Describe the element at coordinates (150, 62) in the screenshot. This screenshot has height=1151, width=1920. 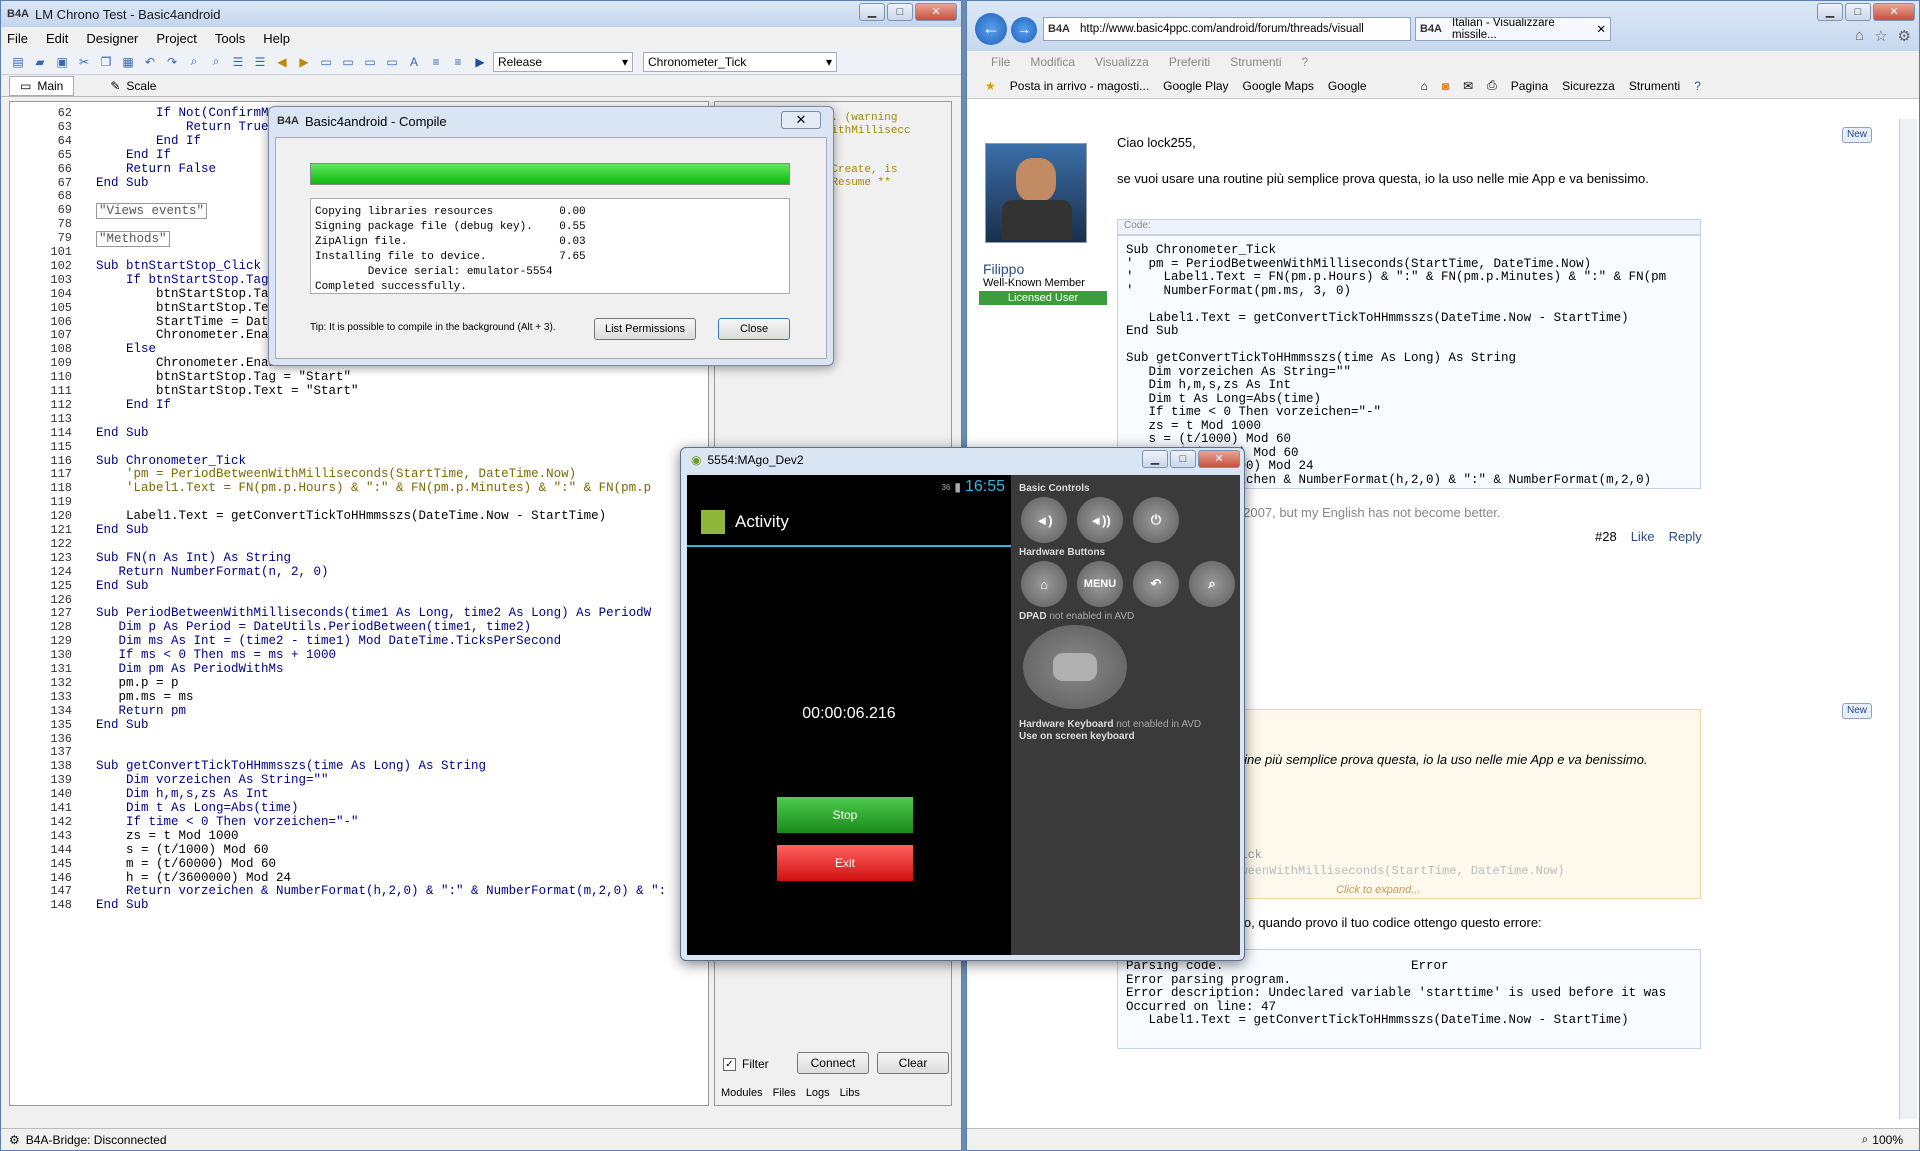
I see `undo-icon: ↶` at that location.